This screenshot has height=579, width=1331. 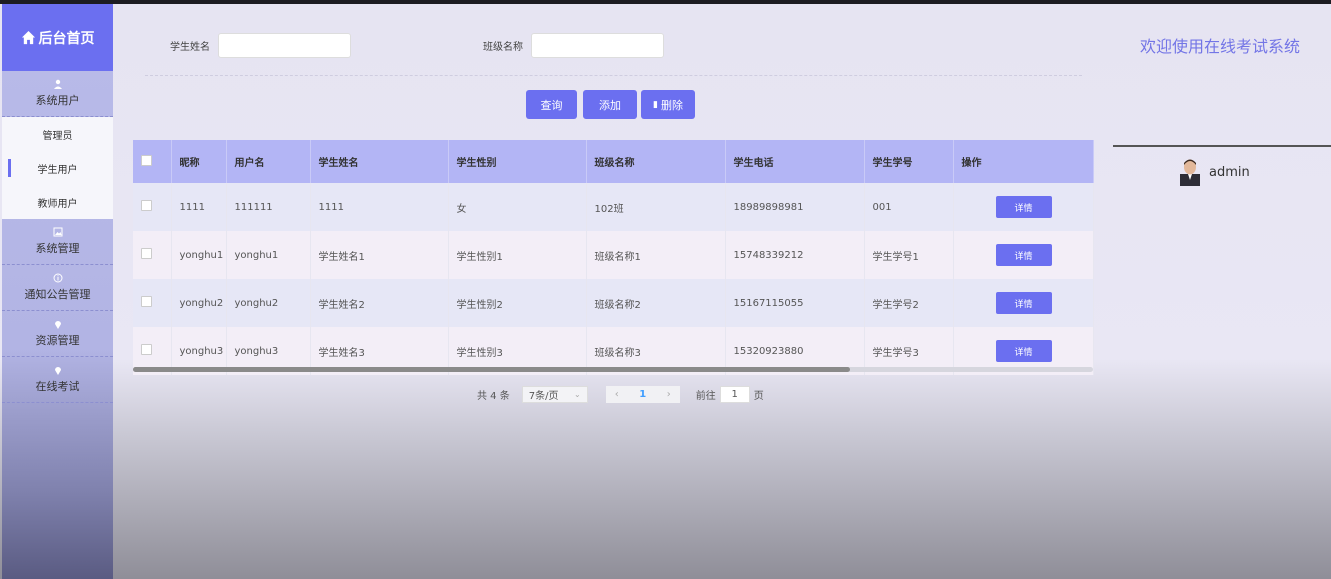 What do you see at coordinates (734, 394) in the screenshot?
I see `goto-page-input: 1` at bounding box center [734, 394].